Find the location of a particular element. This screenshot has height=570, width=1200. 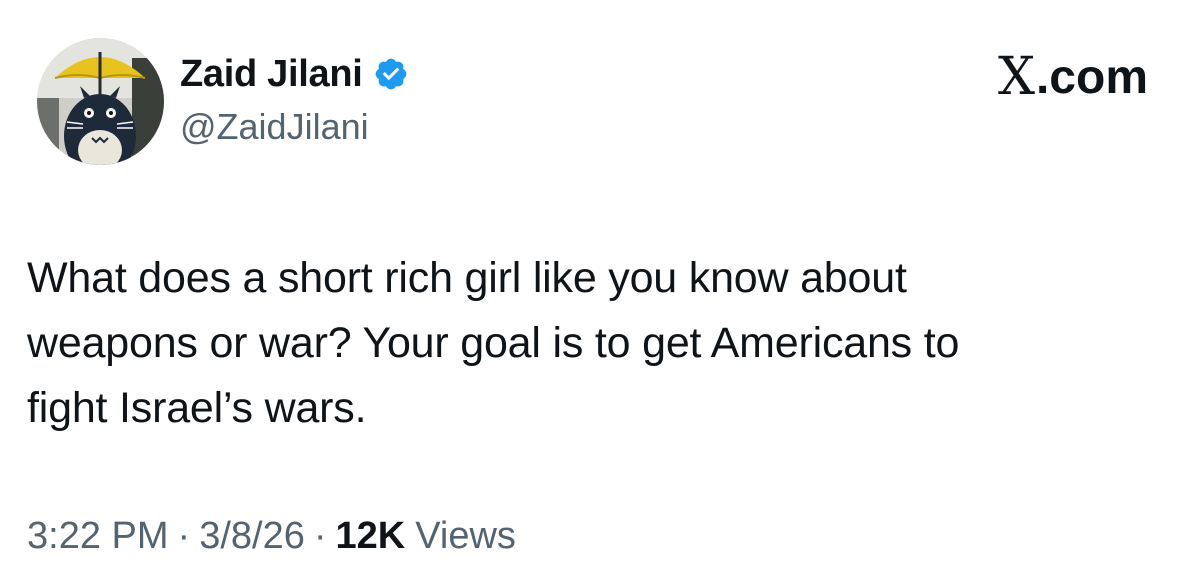

author-name: Zaid Jilani is located at coordinates (271, 74).